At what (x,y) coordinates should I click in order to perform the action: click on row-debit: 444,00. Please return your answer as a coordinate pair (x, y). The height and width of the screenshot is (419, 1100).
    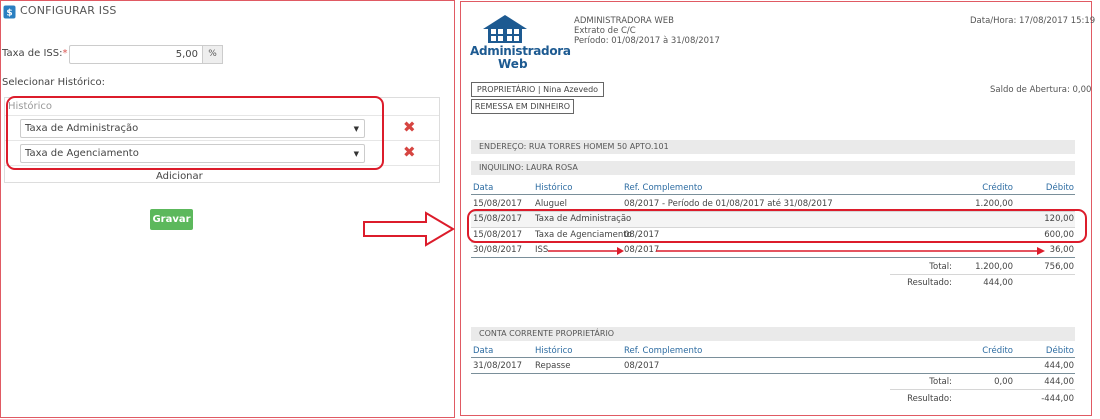
    Looking at the image, I should click on (1059, 366).